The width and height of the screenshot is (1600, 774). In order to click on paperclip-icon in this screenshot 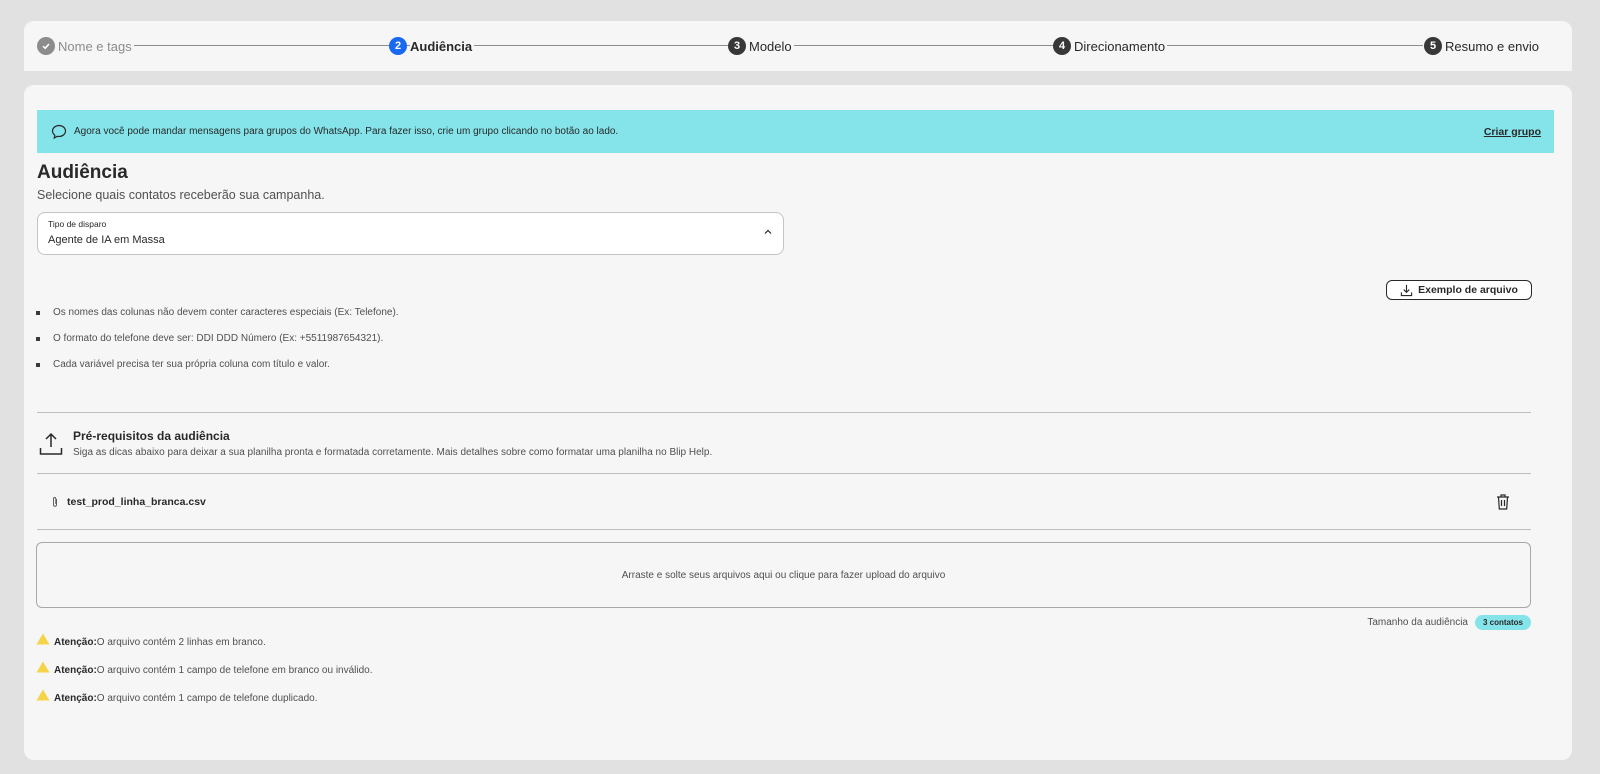, I will do `click(55, 502)`.